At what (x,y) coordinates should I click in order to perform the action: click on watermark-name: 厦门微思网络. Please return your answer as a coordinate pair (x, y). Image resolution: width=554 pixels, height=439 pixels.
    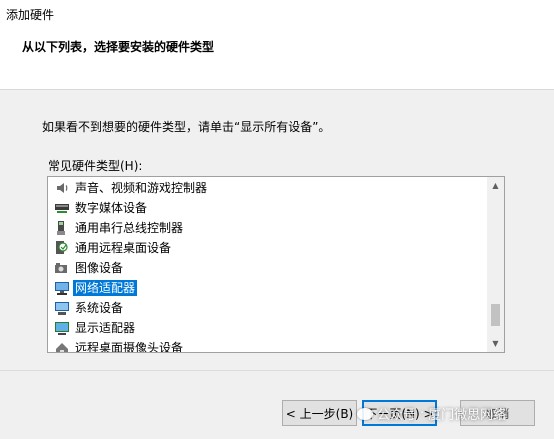
    Looking at the image, I should click on (467, 415).